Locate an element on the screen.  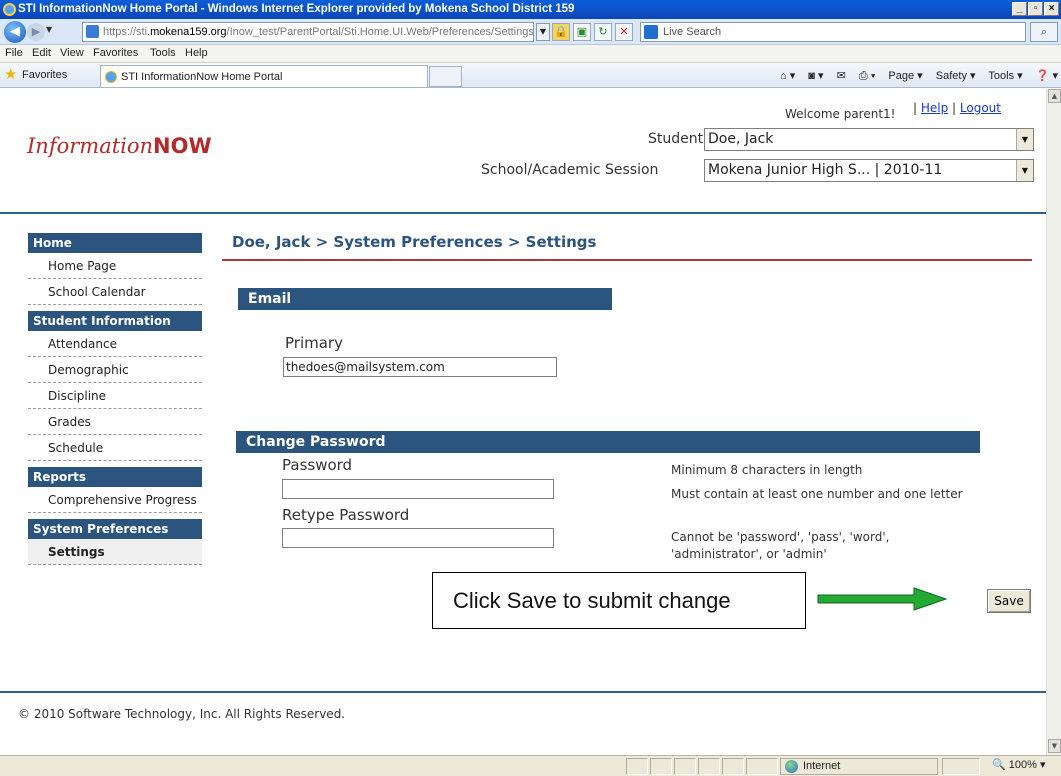
command-tools: Tools ▾ is located at coordinates (1005, 76).